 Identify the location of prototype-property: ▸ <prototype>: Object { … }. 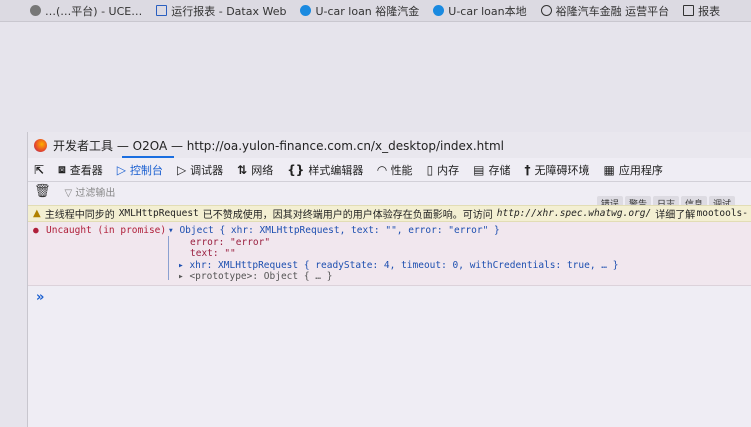
(255, 276).